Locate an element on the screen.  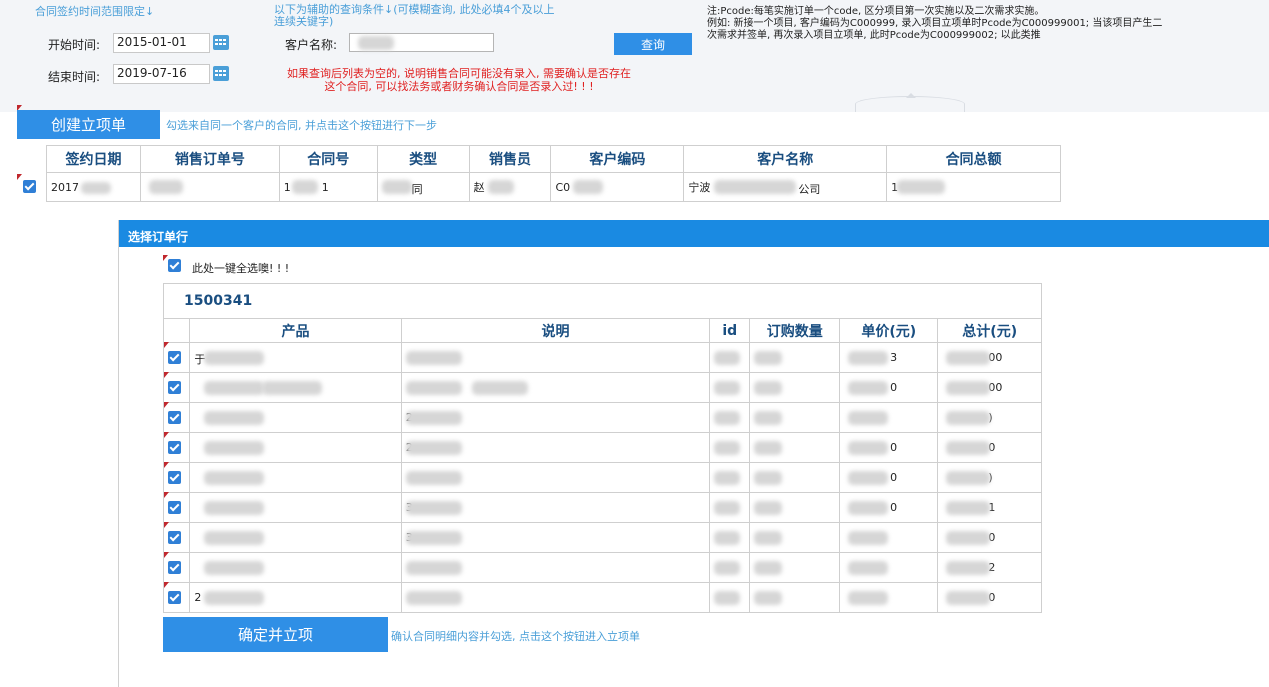
table-row: 2017 11 同 赵 C0 宁波 公司 1 is located at coordinates (553, 187).